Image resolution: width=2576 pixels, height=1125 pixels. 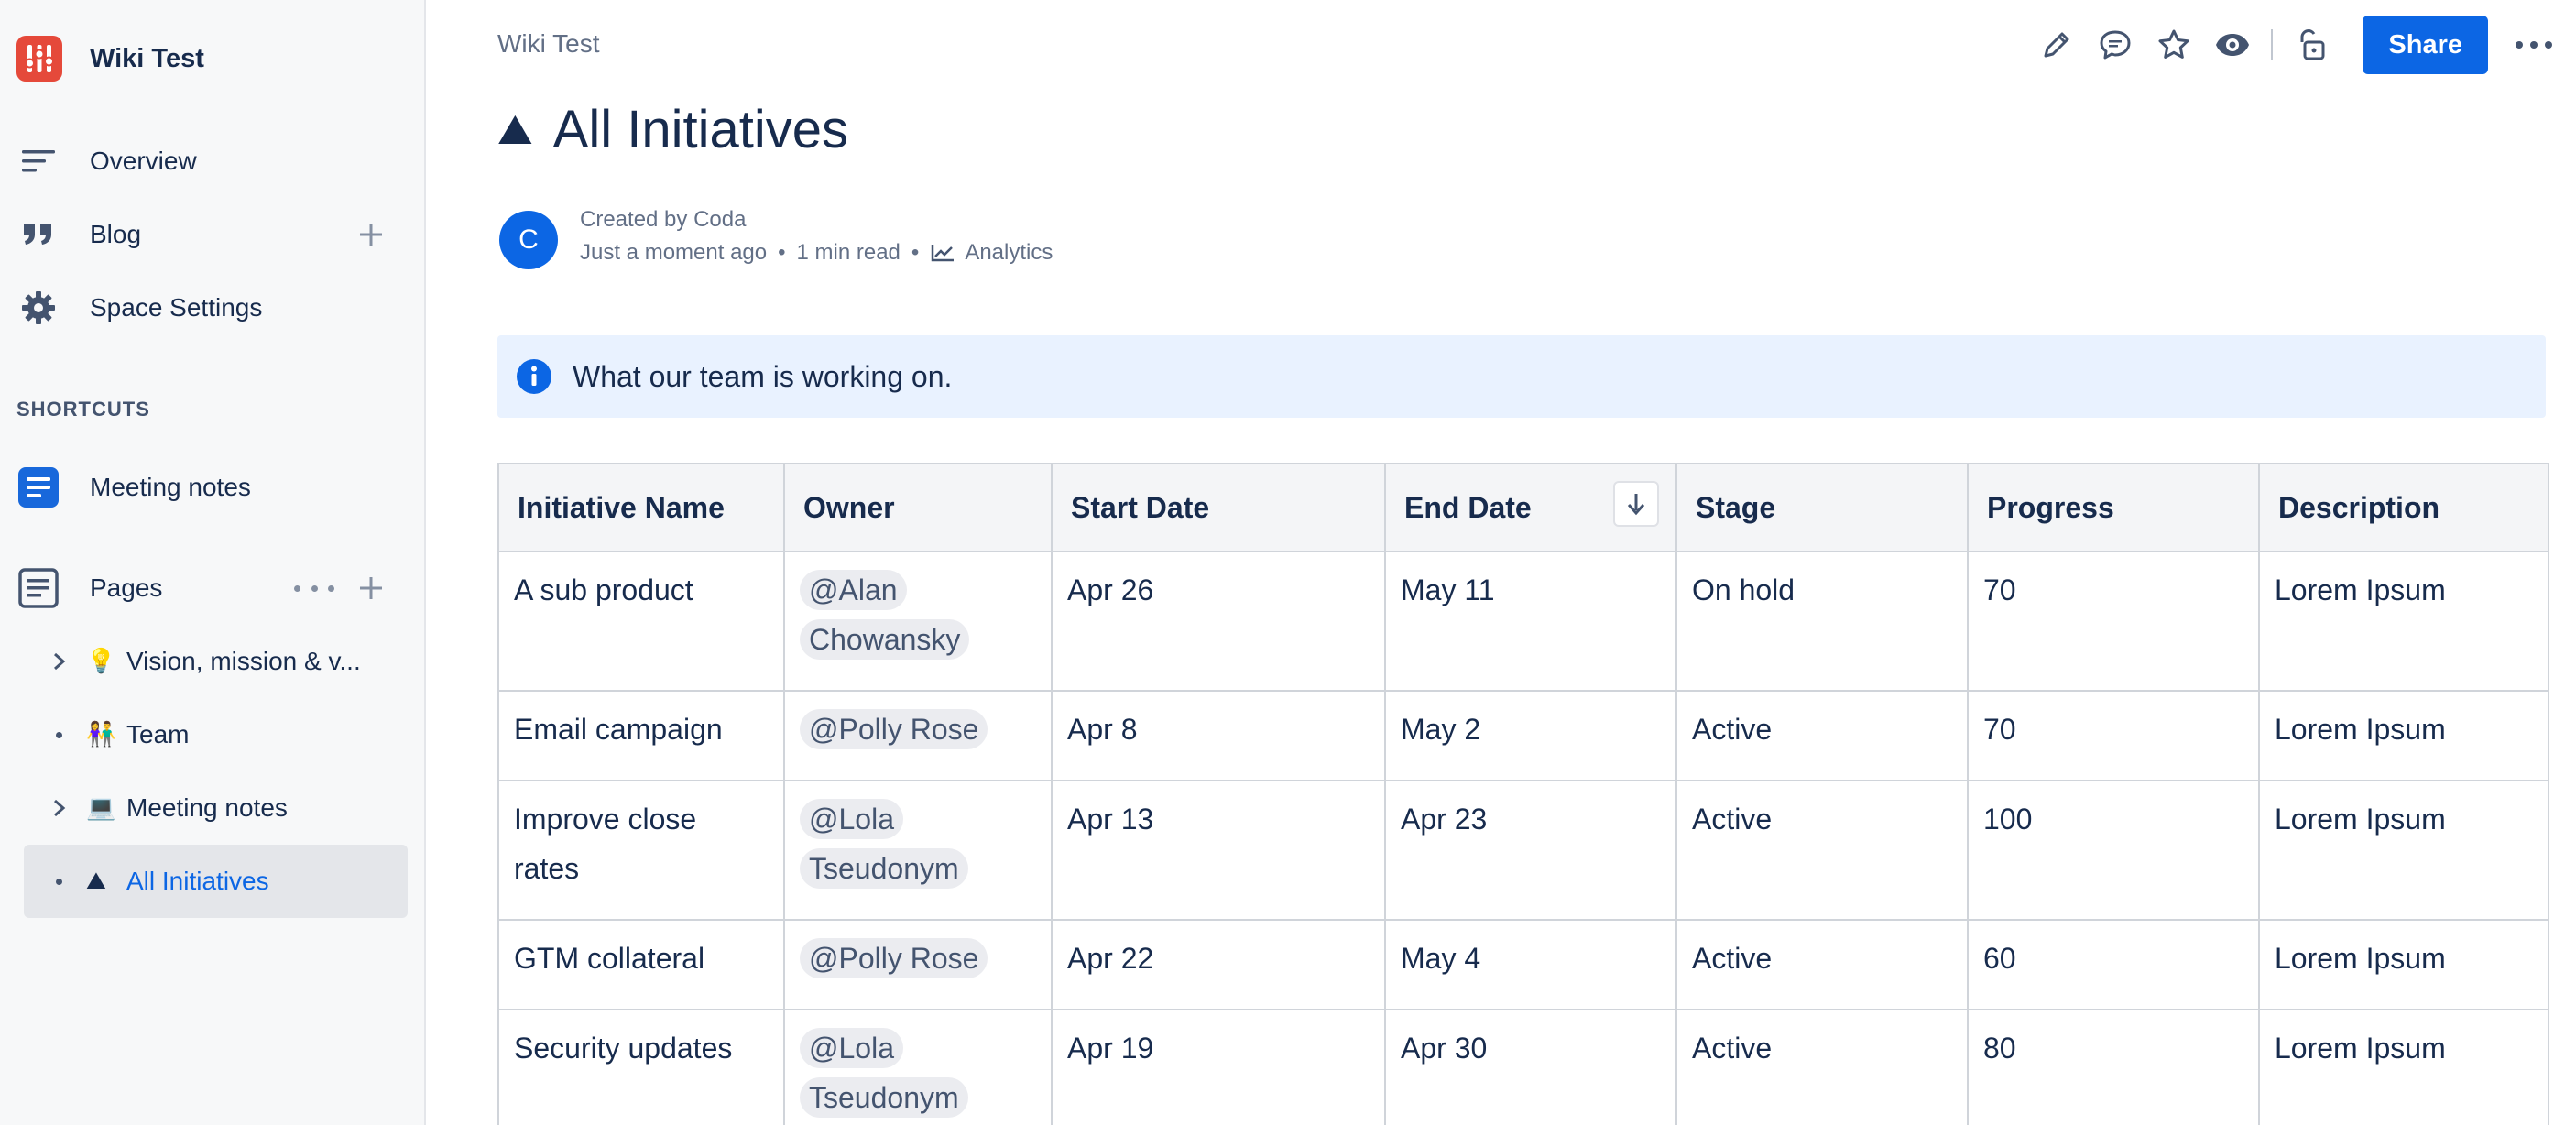 I want to click on info-panel: What our team is working on., so click(x=1522, y=377).